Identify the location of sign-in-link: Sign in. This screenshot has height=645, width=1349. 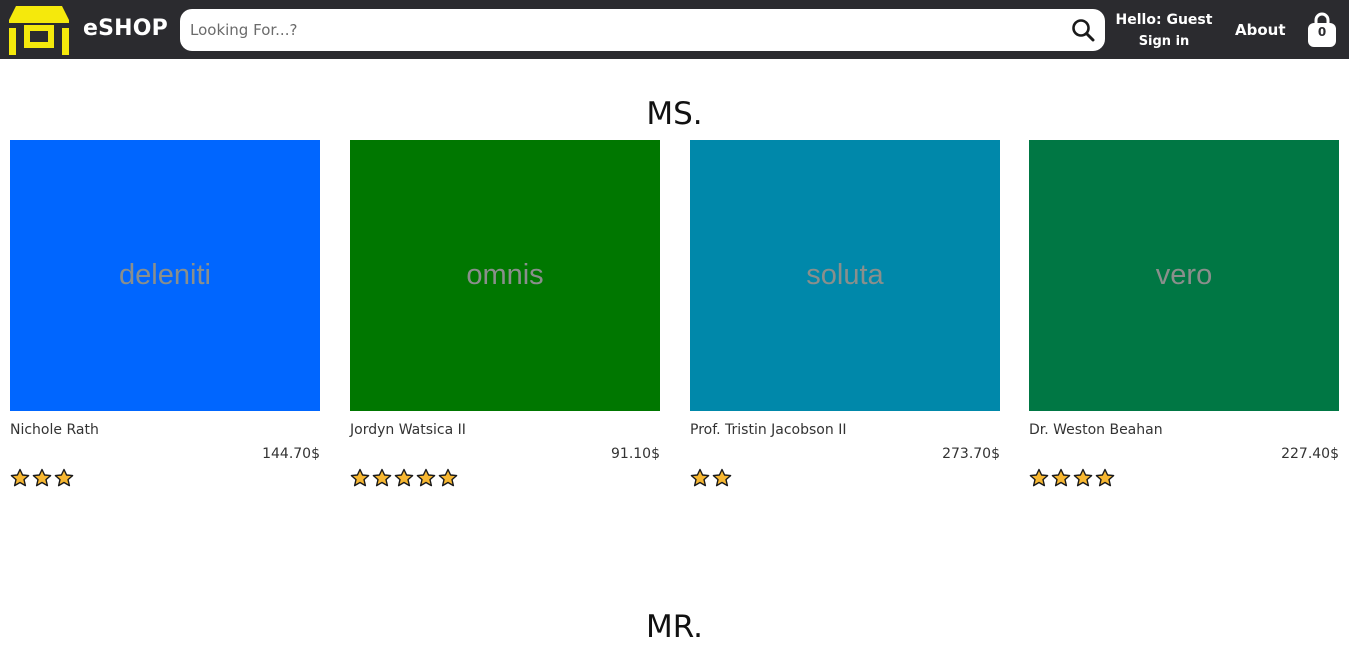
(1164, 42).